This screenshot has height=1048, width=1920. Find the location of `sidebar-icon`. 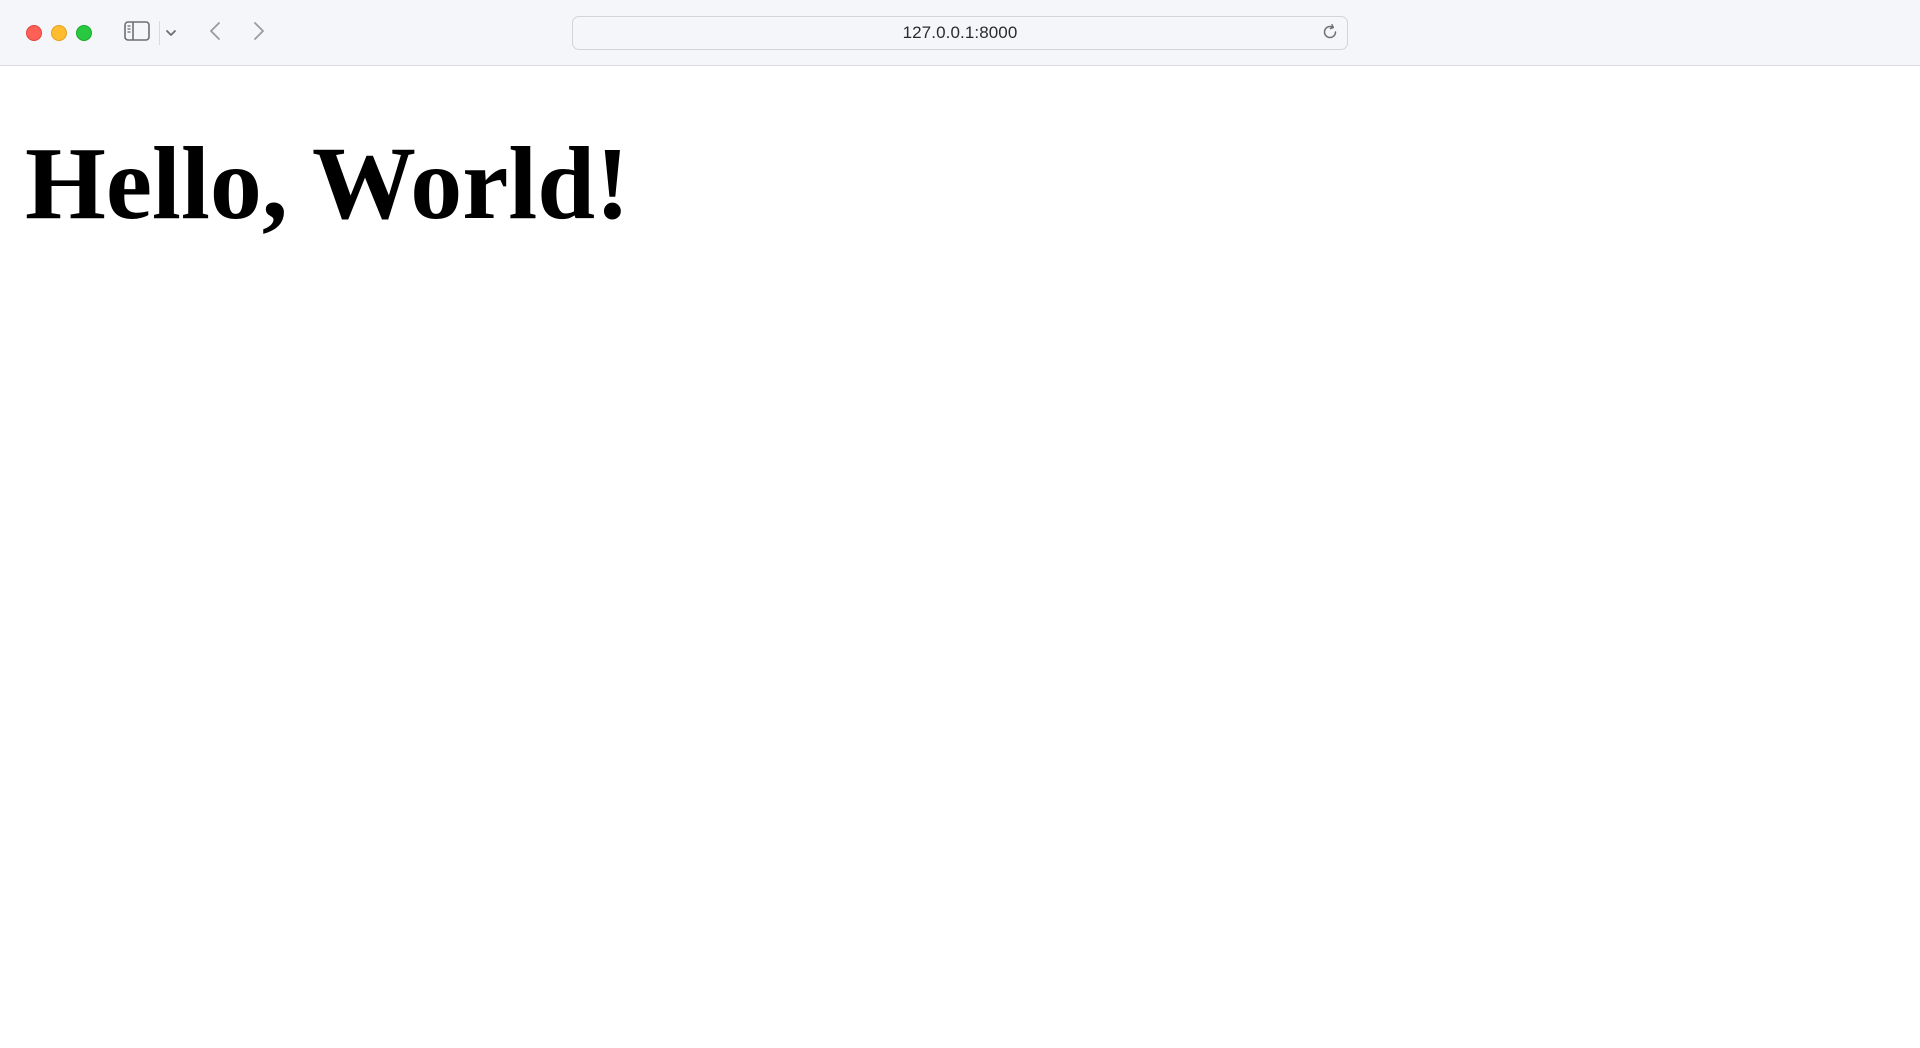

sidebar-icon is located at coordinates (137, 33).